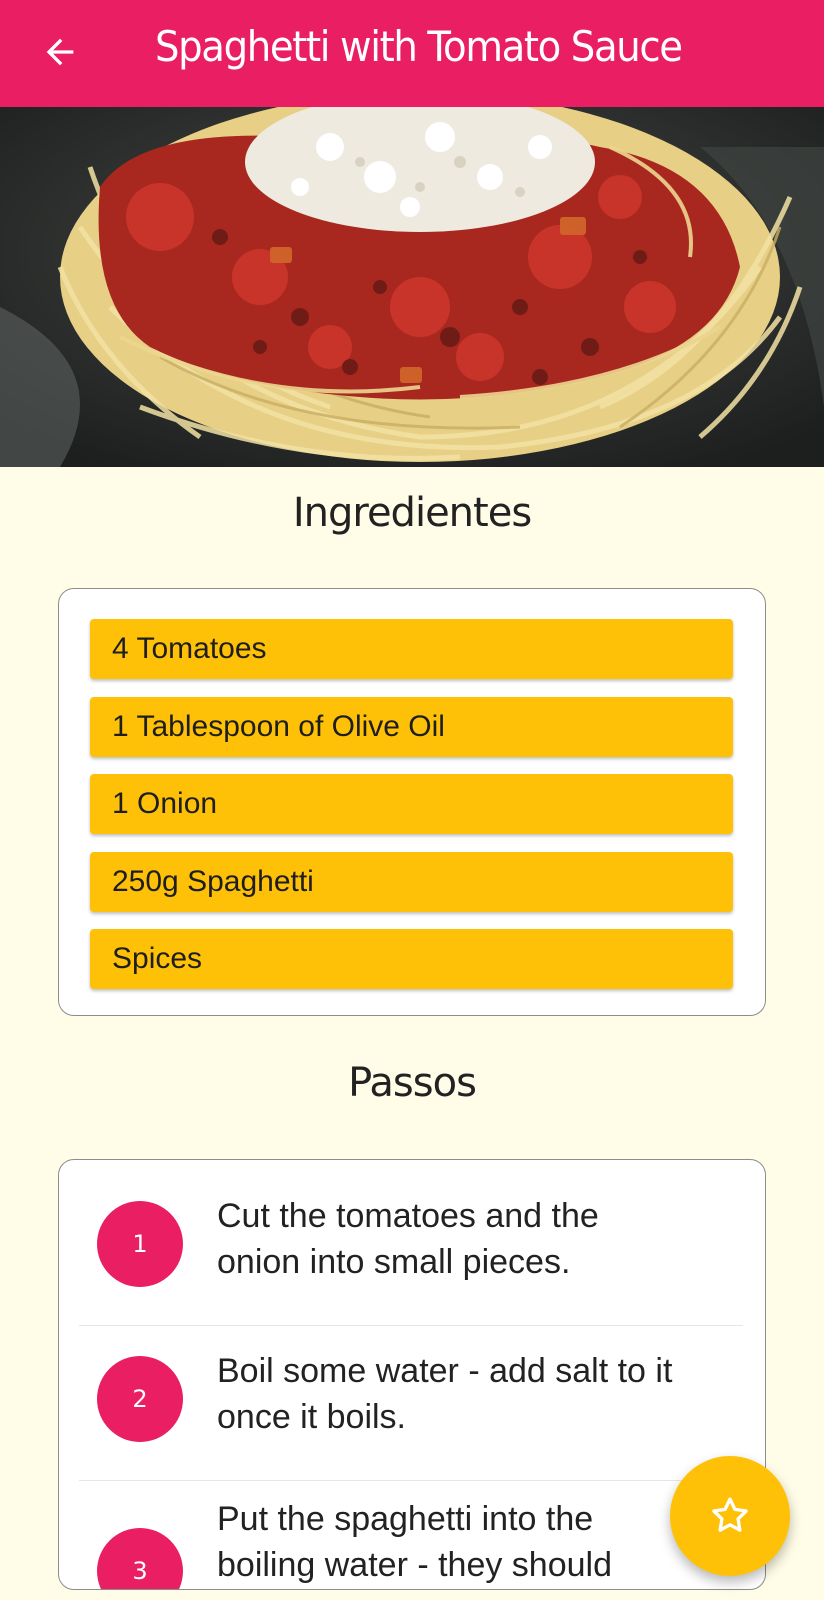 Image resolution: width=824 pixels, height=1600 pixels. I want to click on ingredient-item: 250g Spaghetti, so click(411, 881).